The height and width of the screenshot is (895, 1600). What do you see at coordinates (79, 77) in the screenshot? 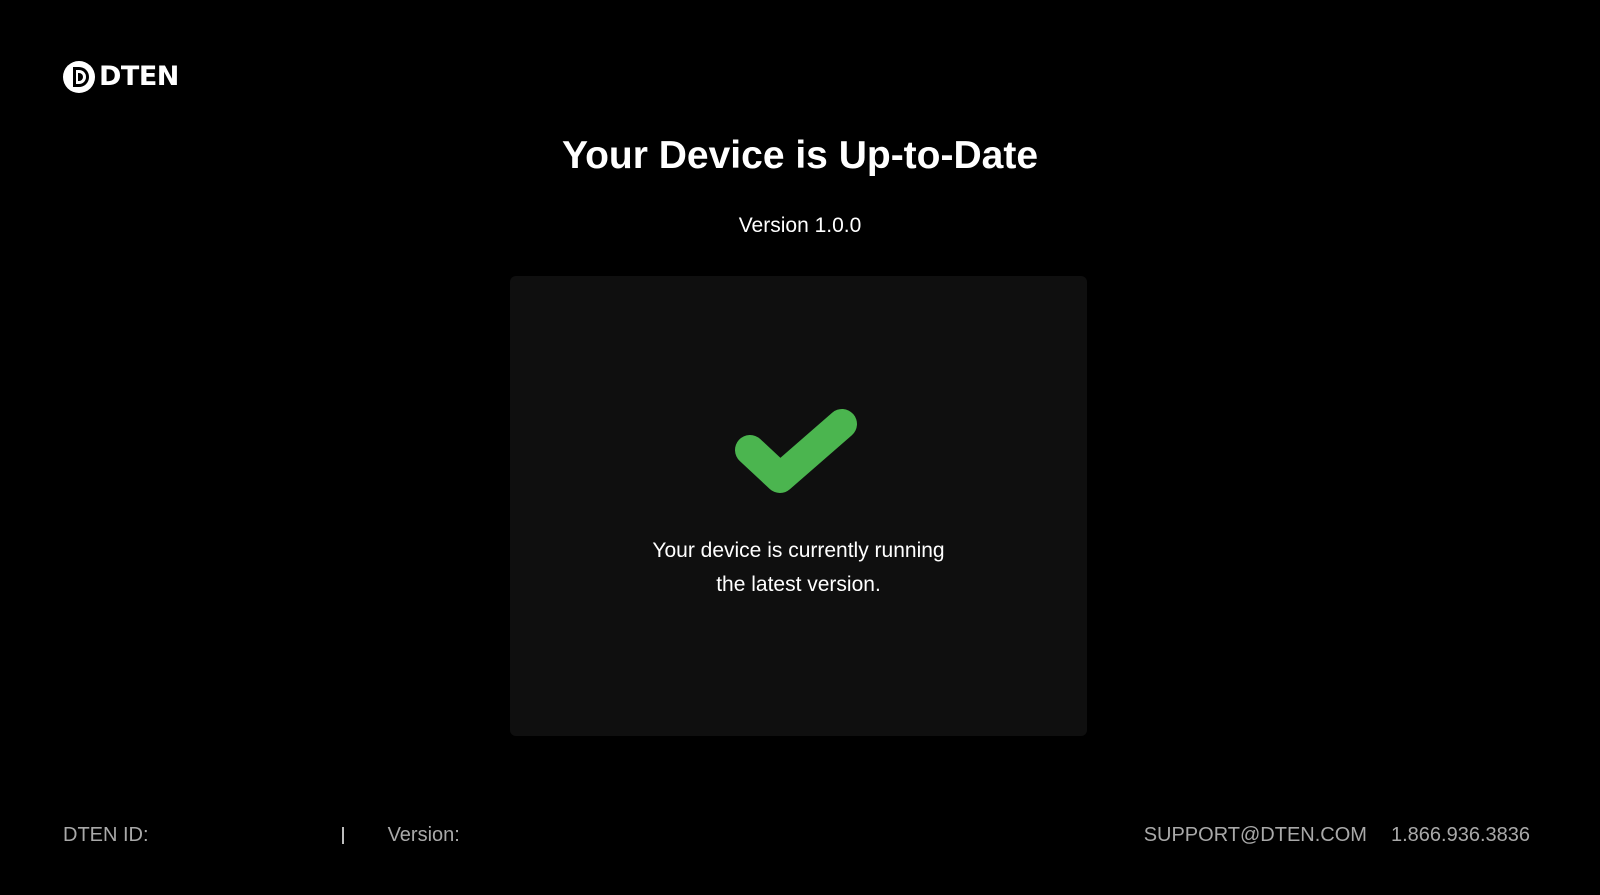
I see `dten-logo-icon` at bounding box center [79, 77].